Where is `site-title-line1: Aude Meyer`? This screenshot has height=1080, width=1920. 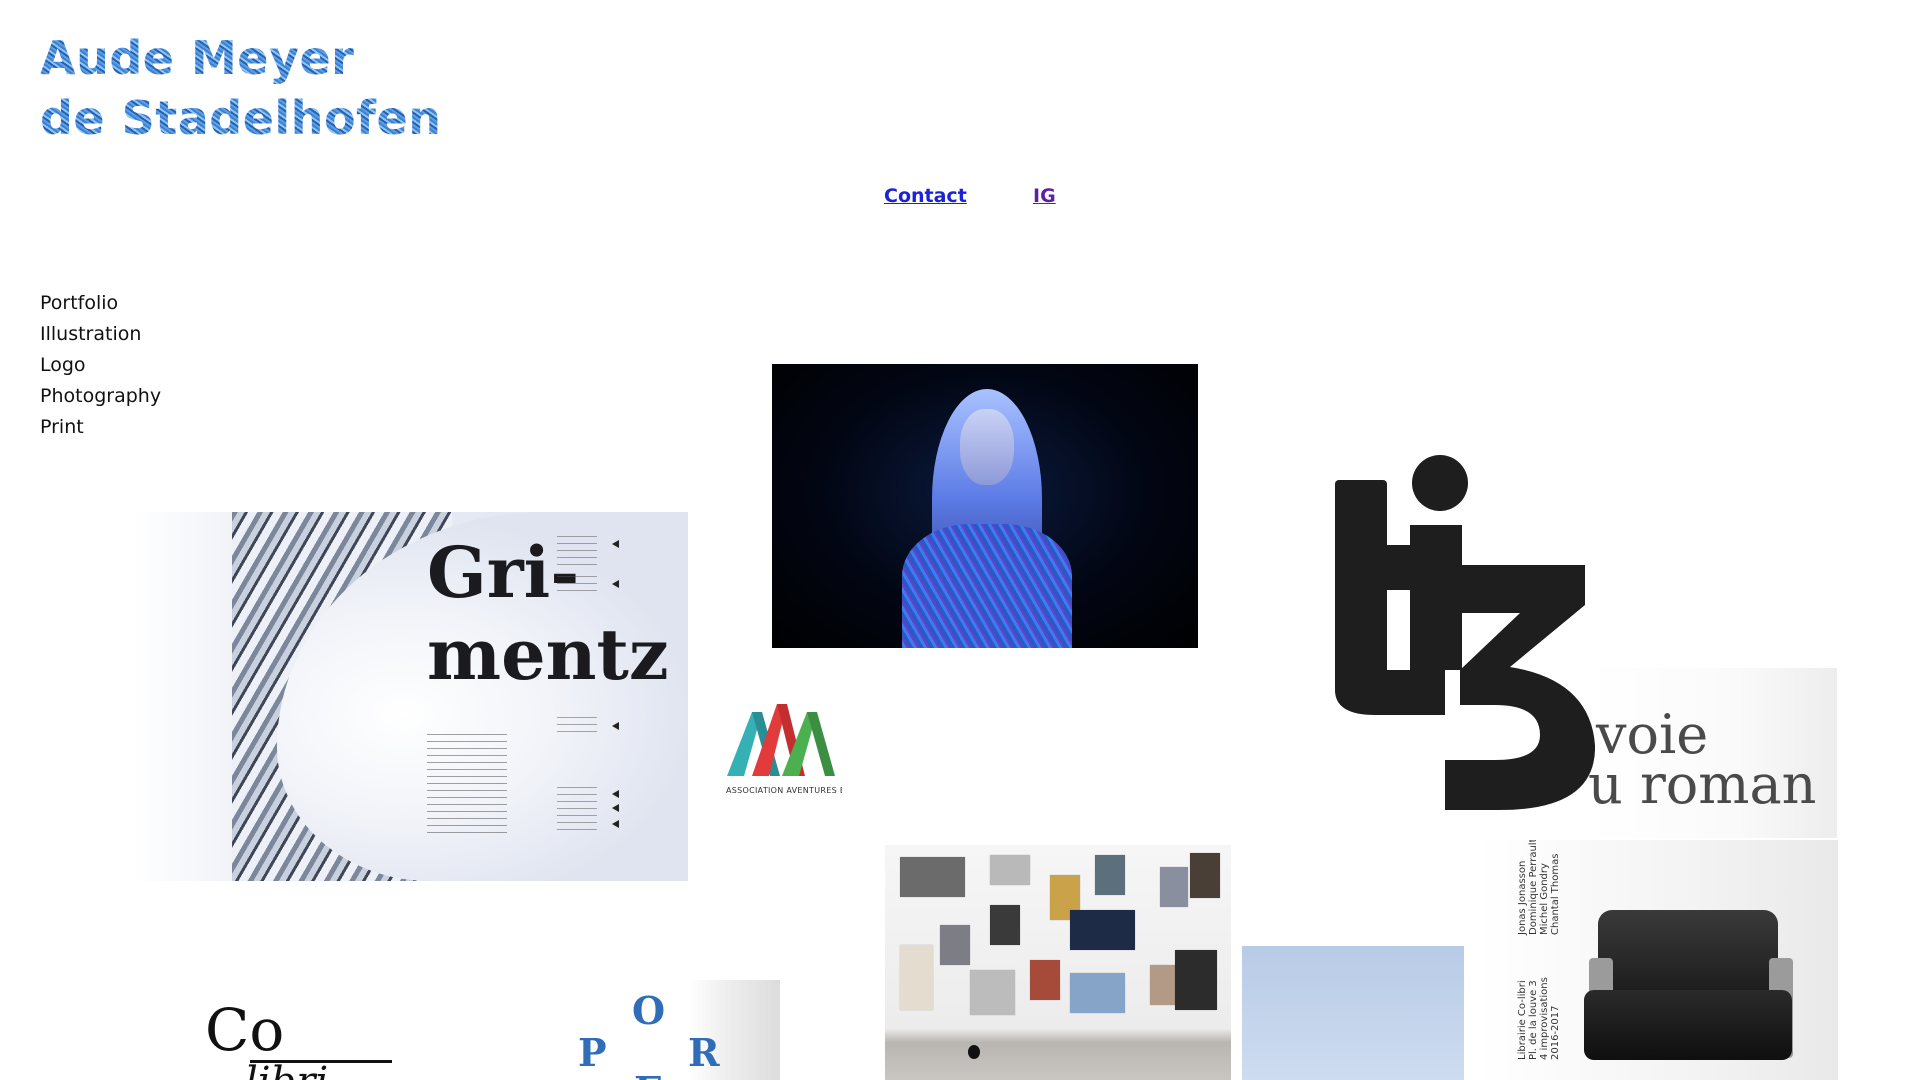
site-title-line1: Aude Meyer is located at coordinates (197, 58).